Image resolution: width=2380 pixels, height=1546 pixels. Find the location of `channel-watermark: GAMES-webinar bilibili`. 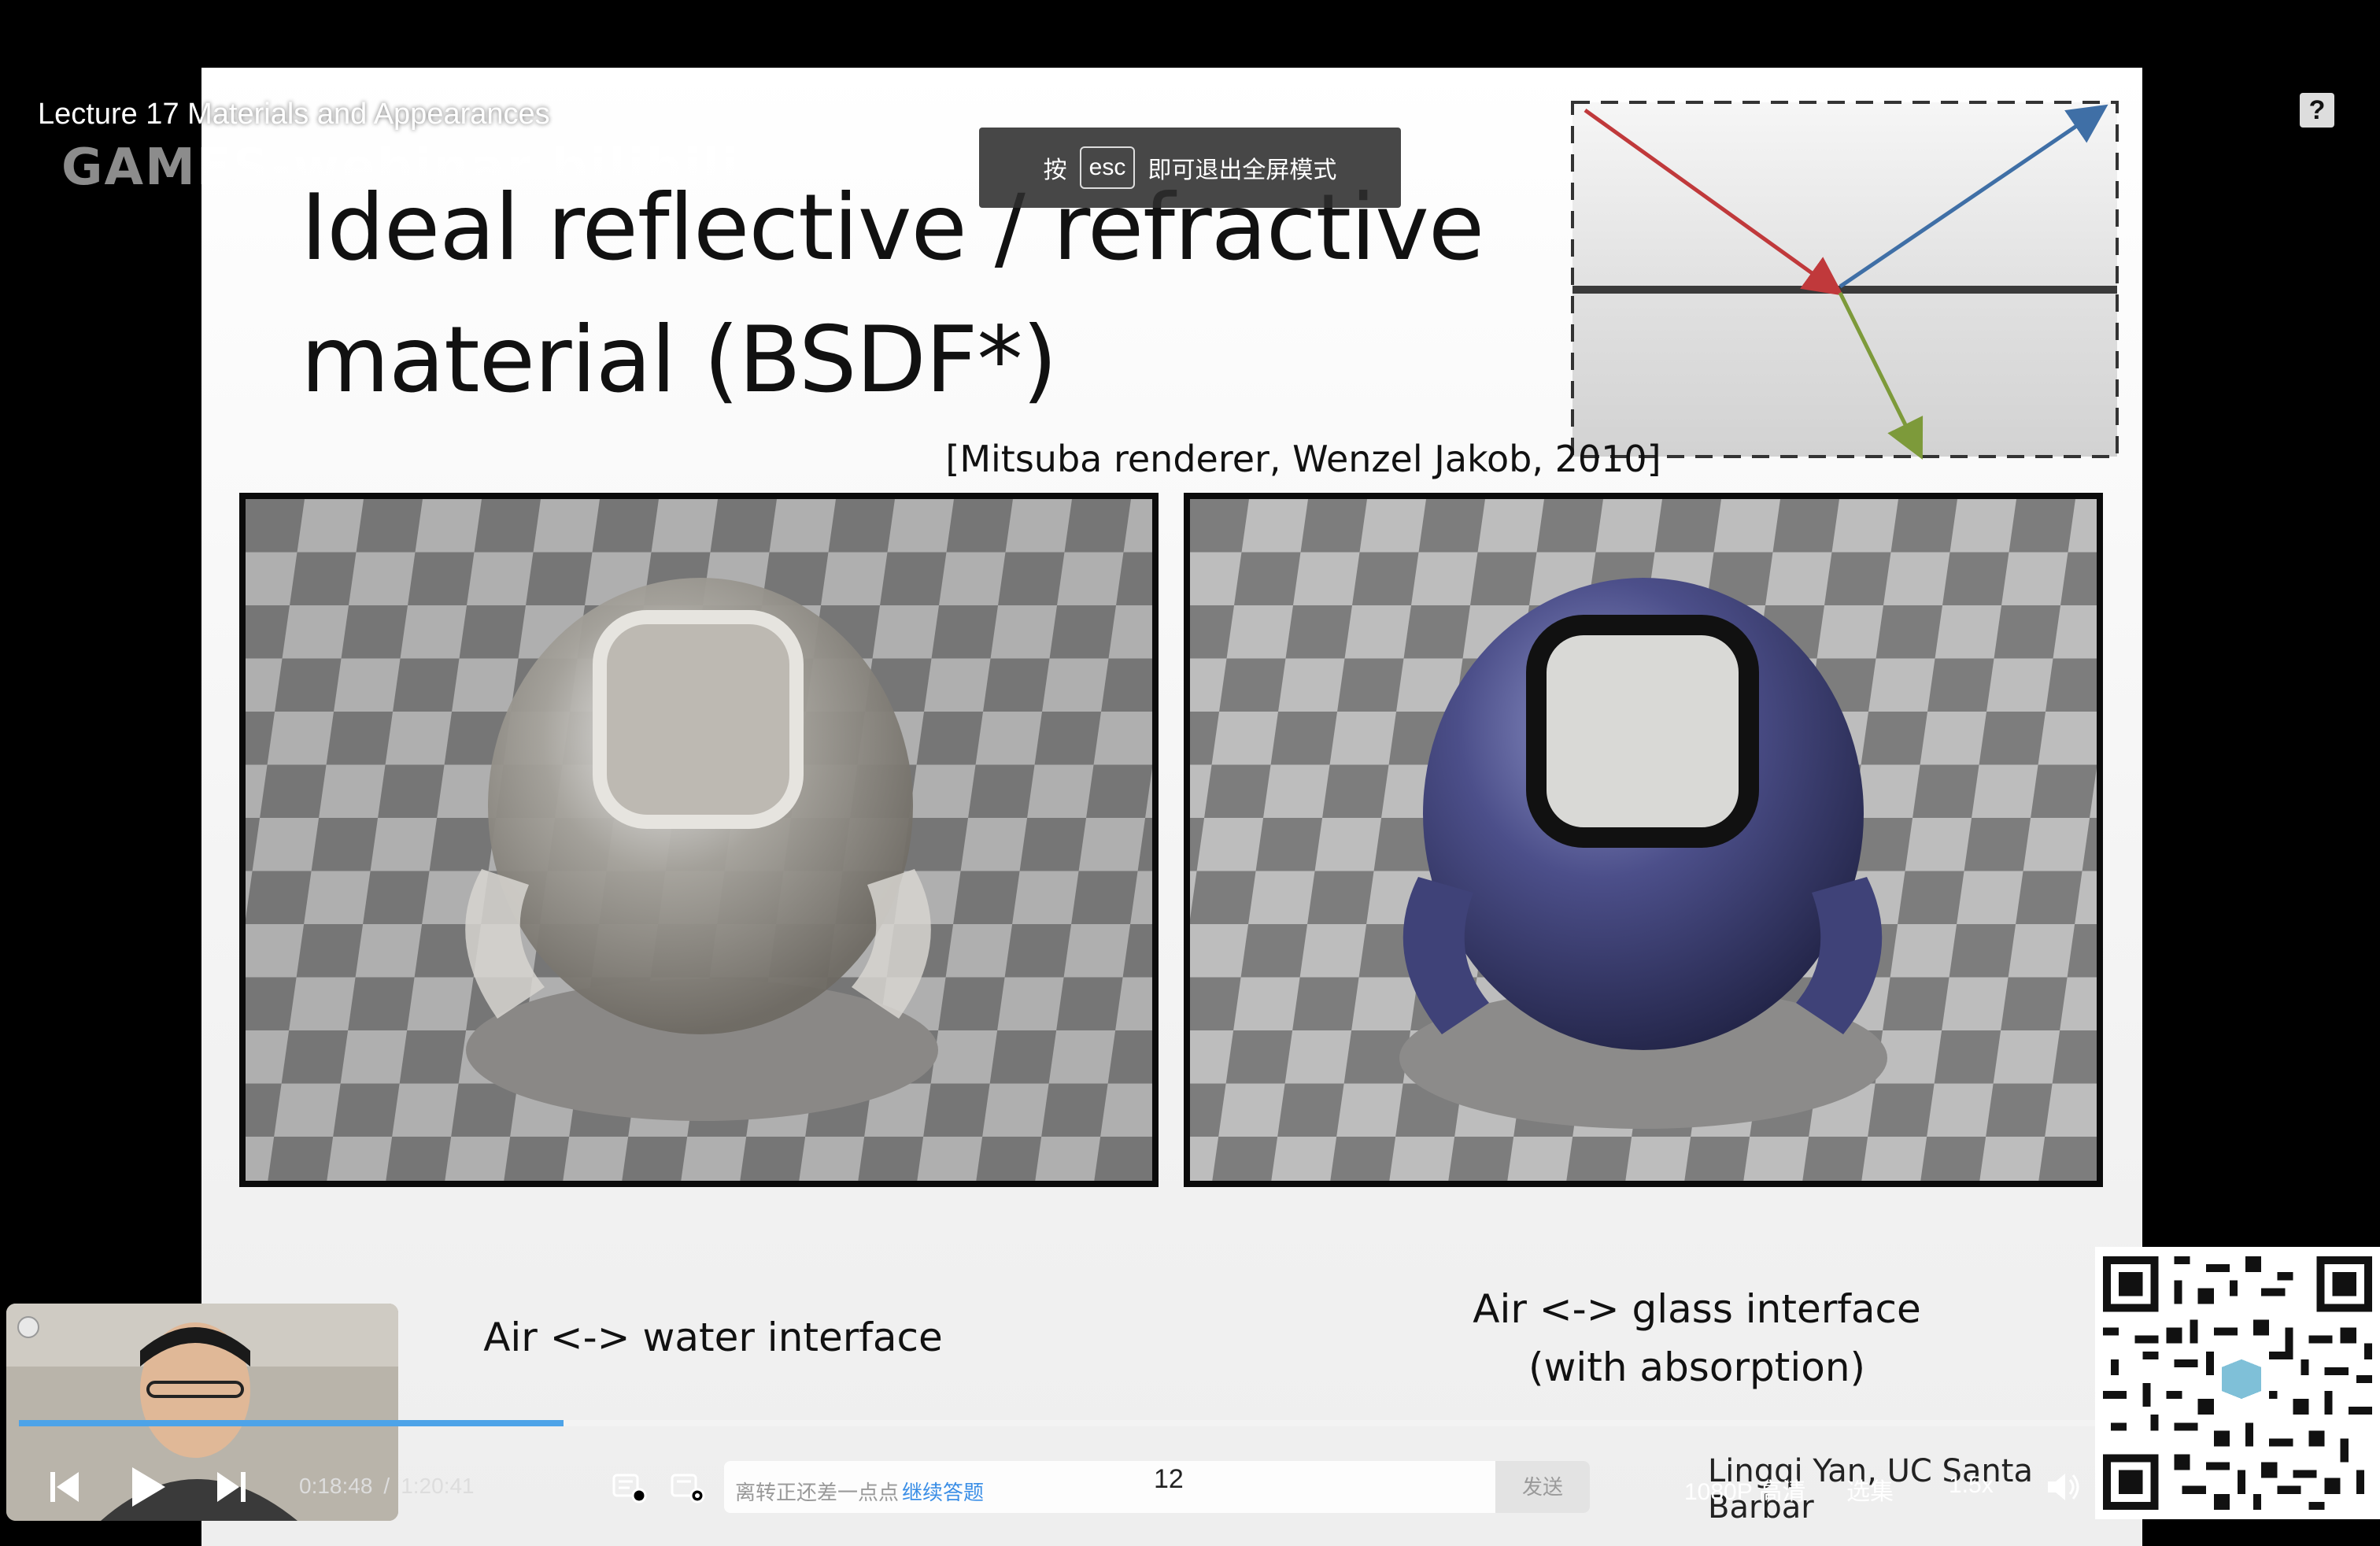

channel-watermark: GAMES-webinar bilibili is located at coordinates (401, 168).